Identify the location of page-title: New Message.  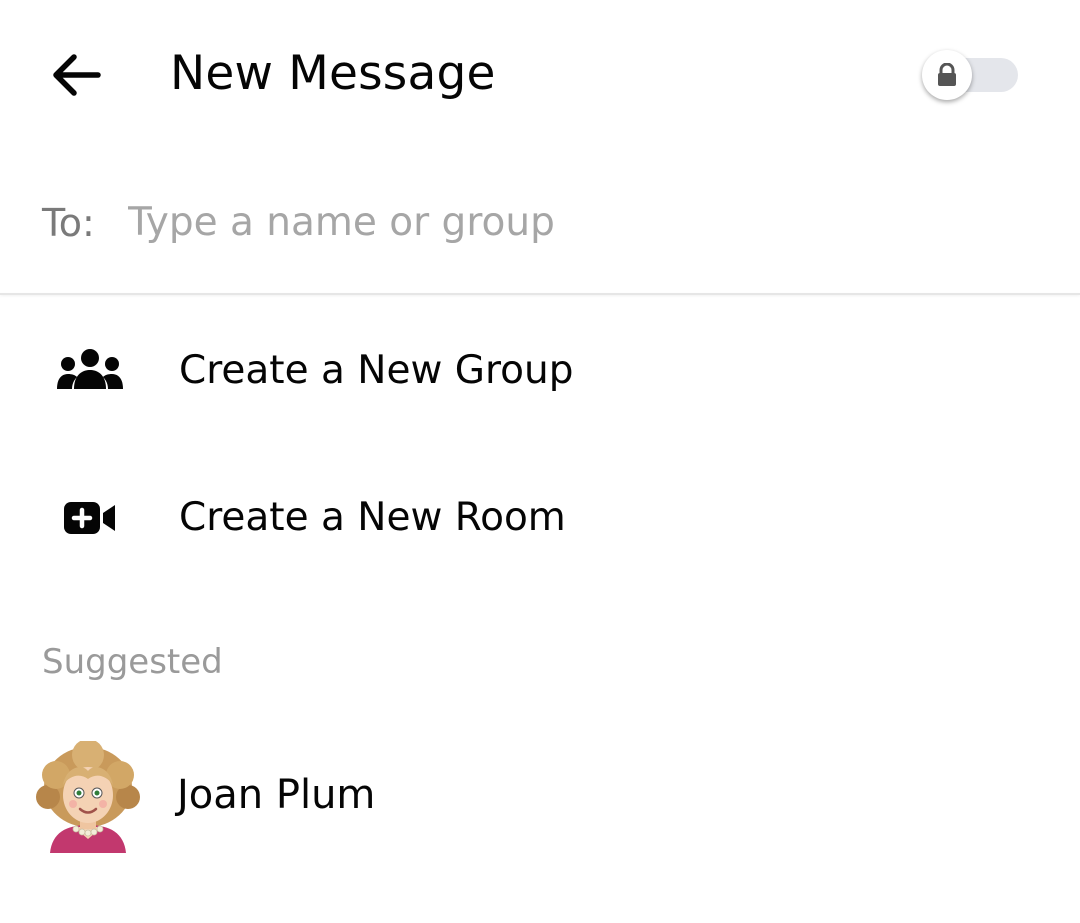
(333, 73).